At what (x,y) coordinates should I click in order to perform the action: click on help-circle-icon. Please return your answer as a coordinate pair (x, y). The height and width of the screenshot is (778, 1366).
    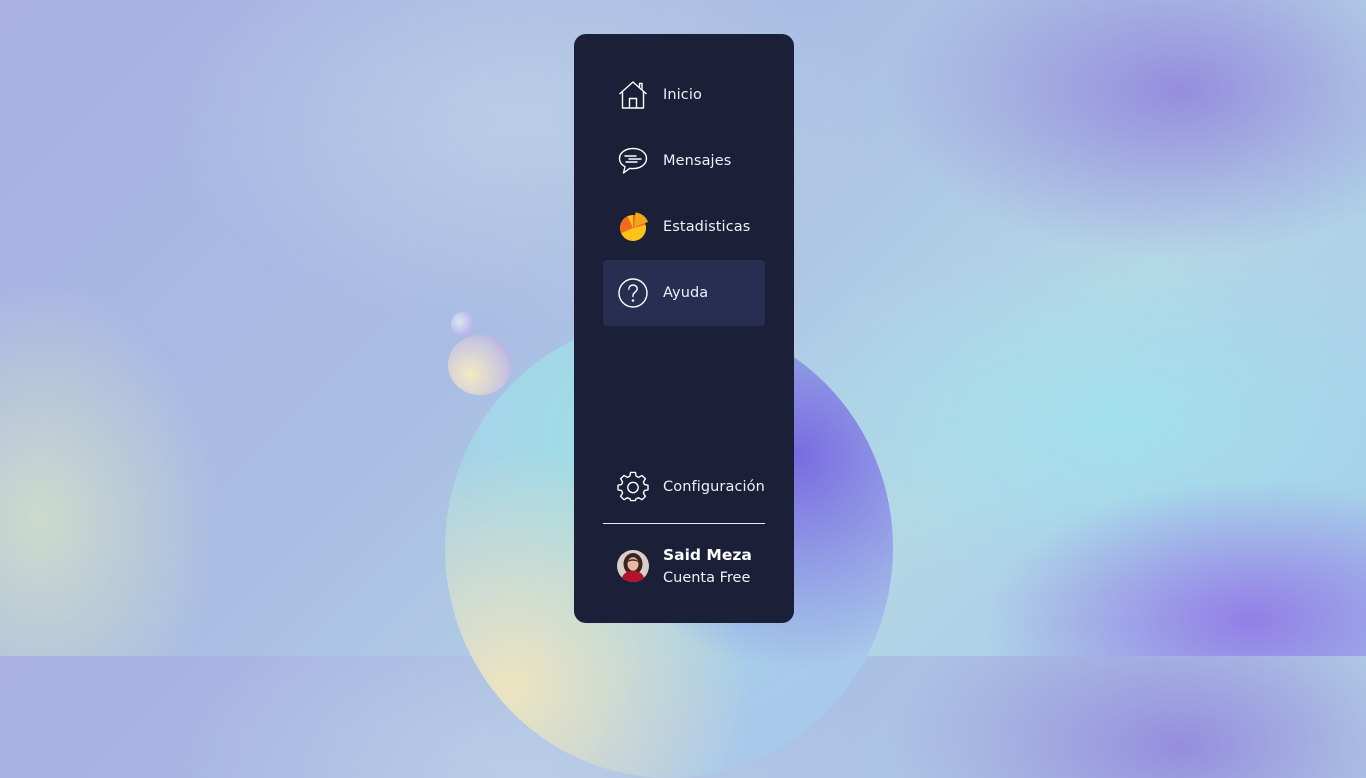
    Looking at the image, I should click on (633, 293).